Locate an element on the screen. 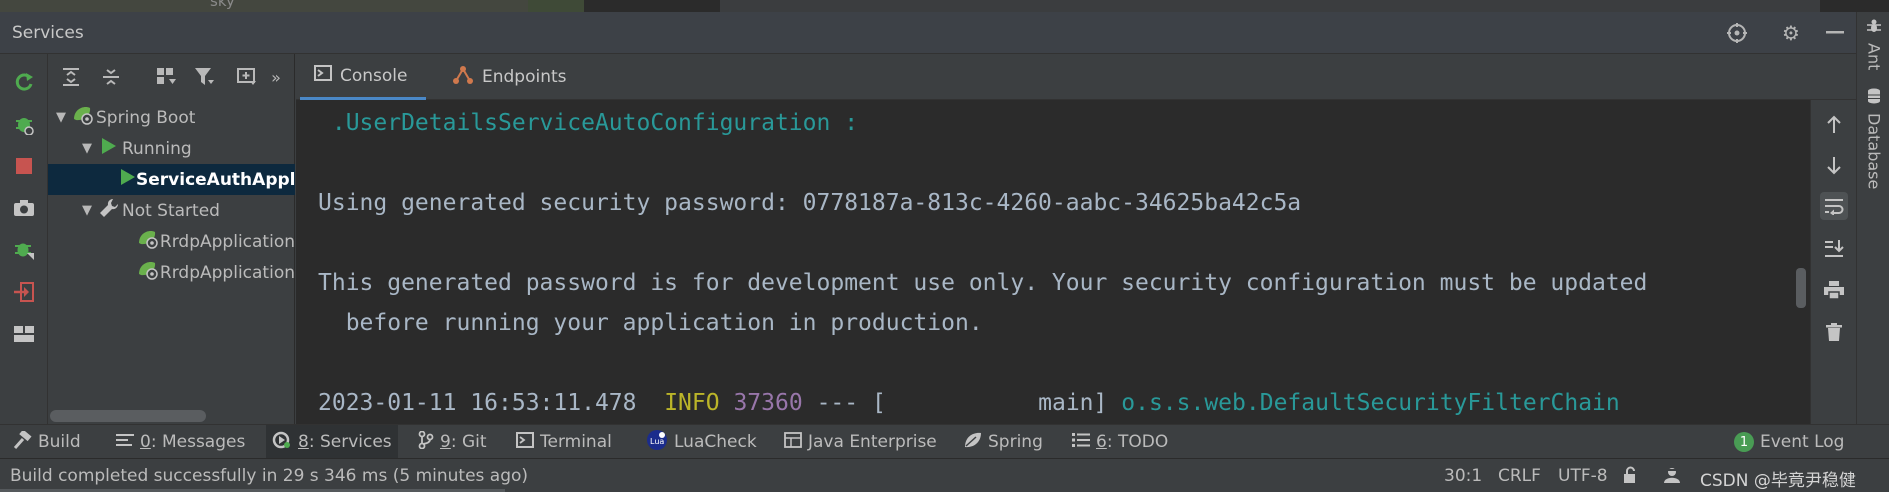 The width and height of the screenshot is (1889, 492). debug-icon is located at coordinates (24, 124).